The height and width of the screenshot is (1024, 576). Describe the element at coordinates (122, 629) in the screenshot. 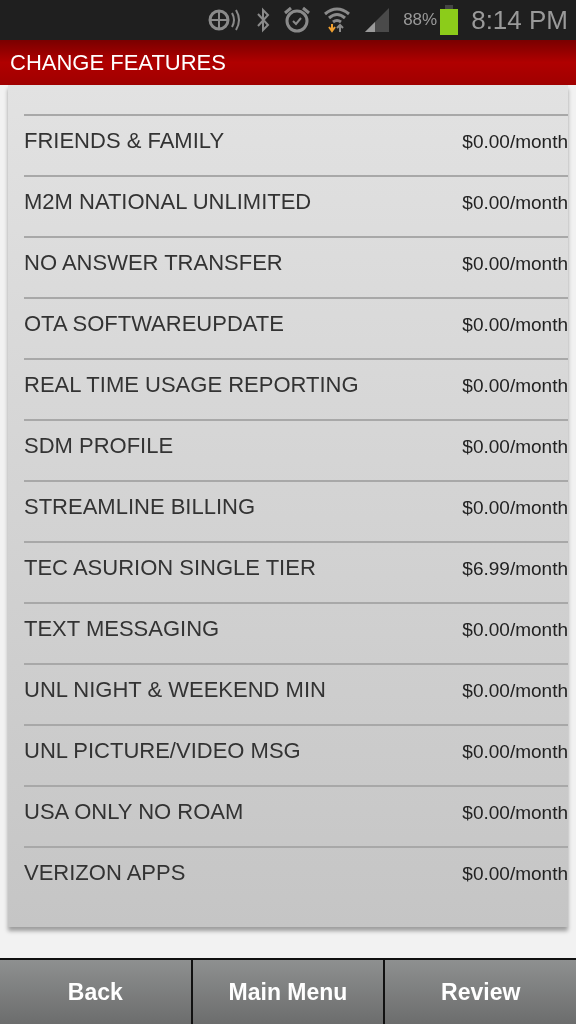

I see `feature-name: TEXT MESSAGING` at that location.